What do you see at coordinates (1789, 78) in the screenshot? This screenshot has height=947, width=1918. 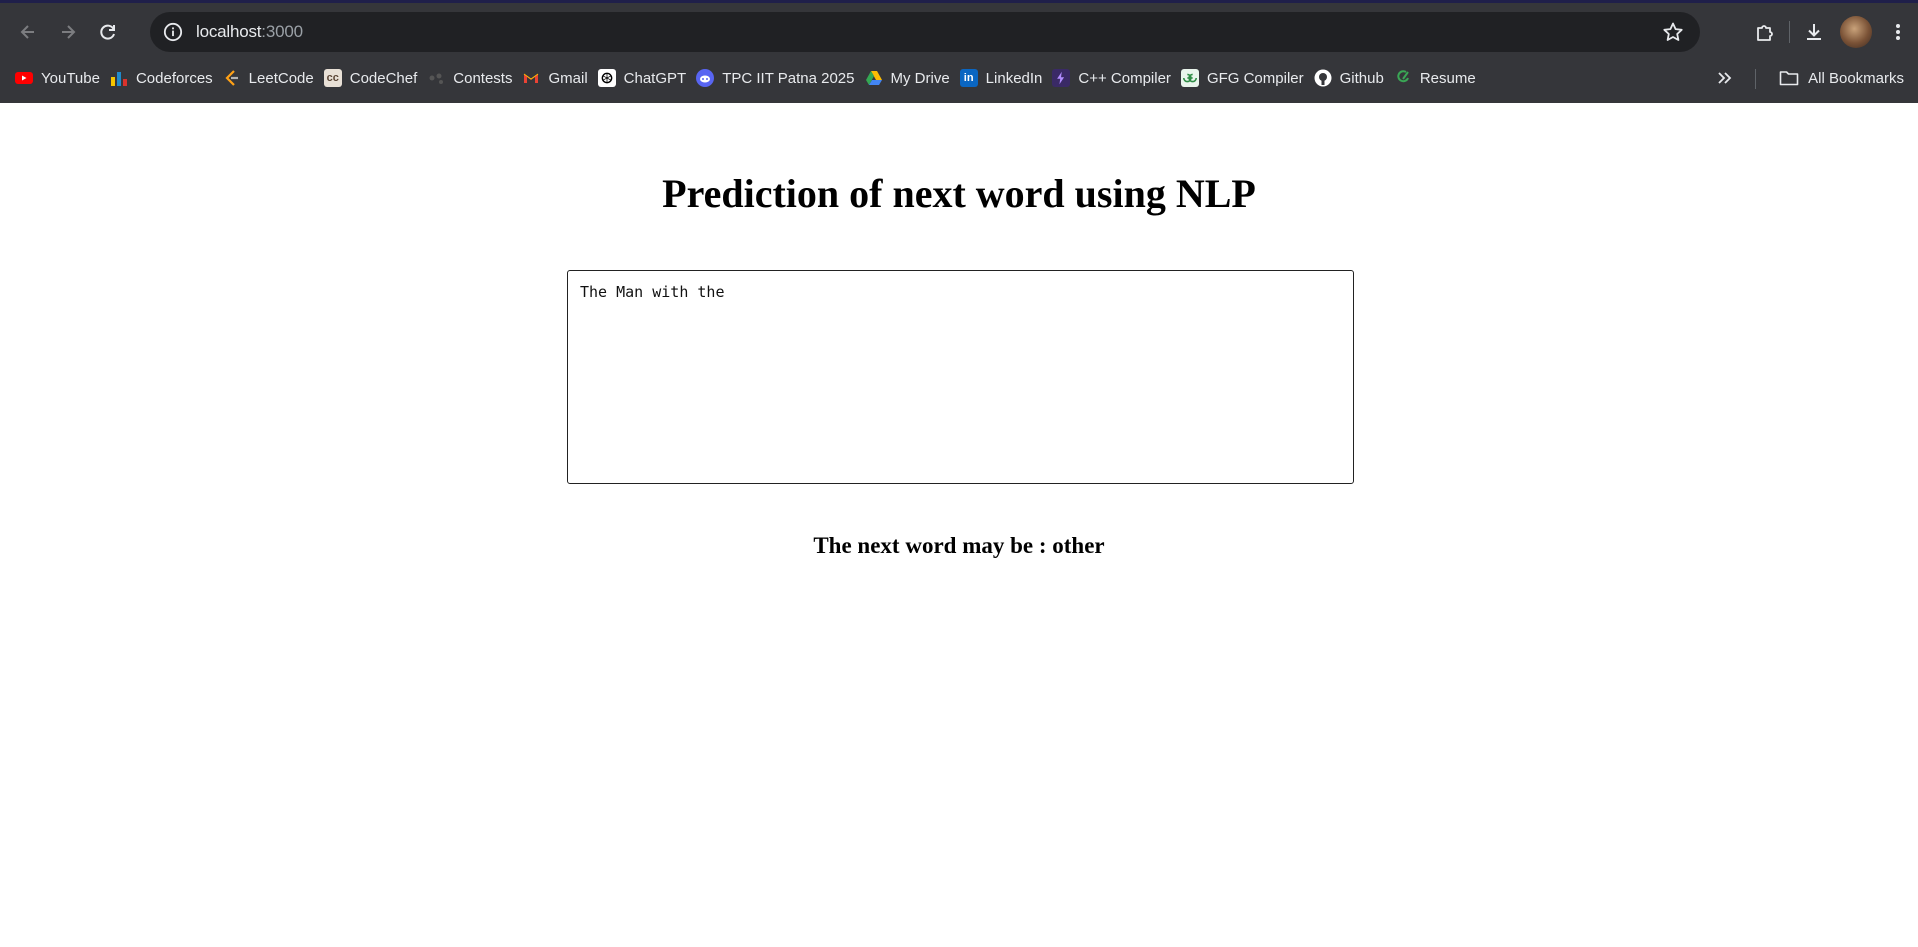 I see `folder-icon` at bounding box center [1789, 78].